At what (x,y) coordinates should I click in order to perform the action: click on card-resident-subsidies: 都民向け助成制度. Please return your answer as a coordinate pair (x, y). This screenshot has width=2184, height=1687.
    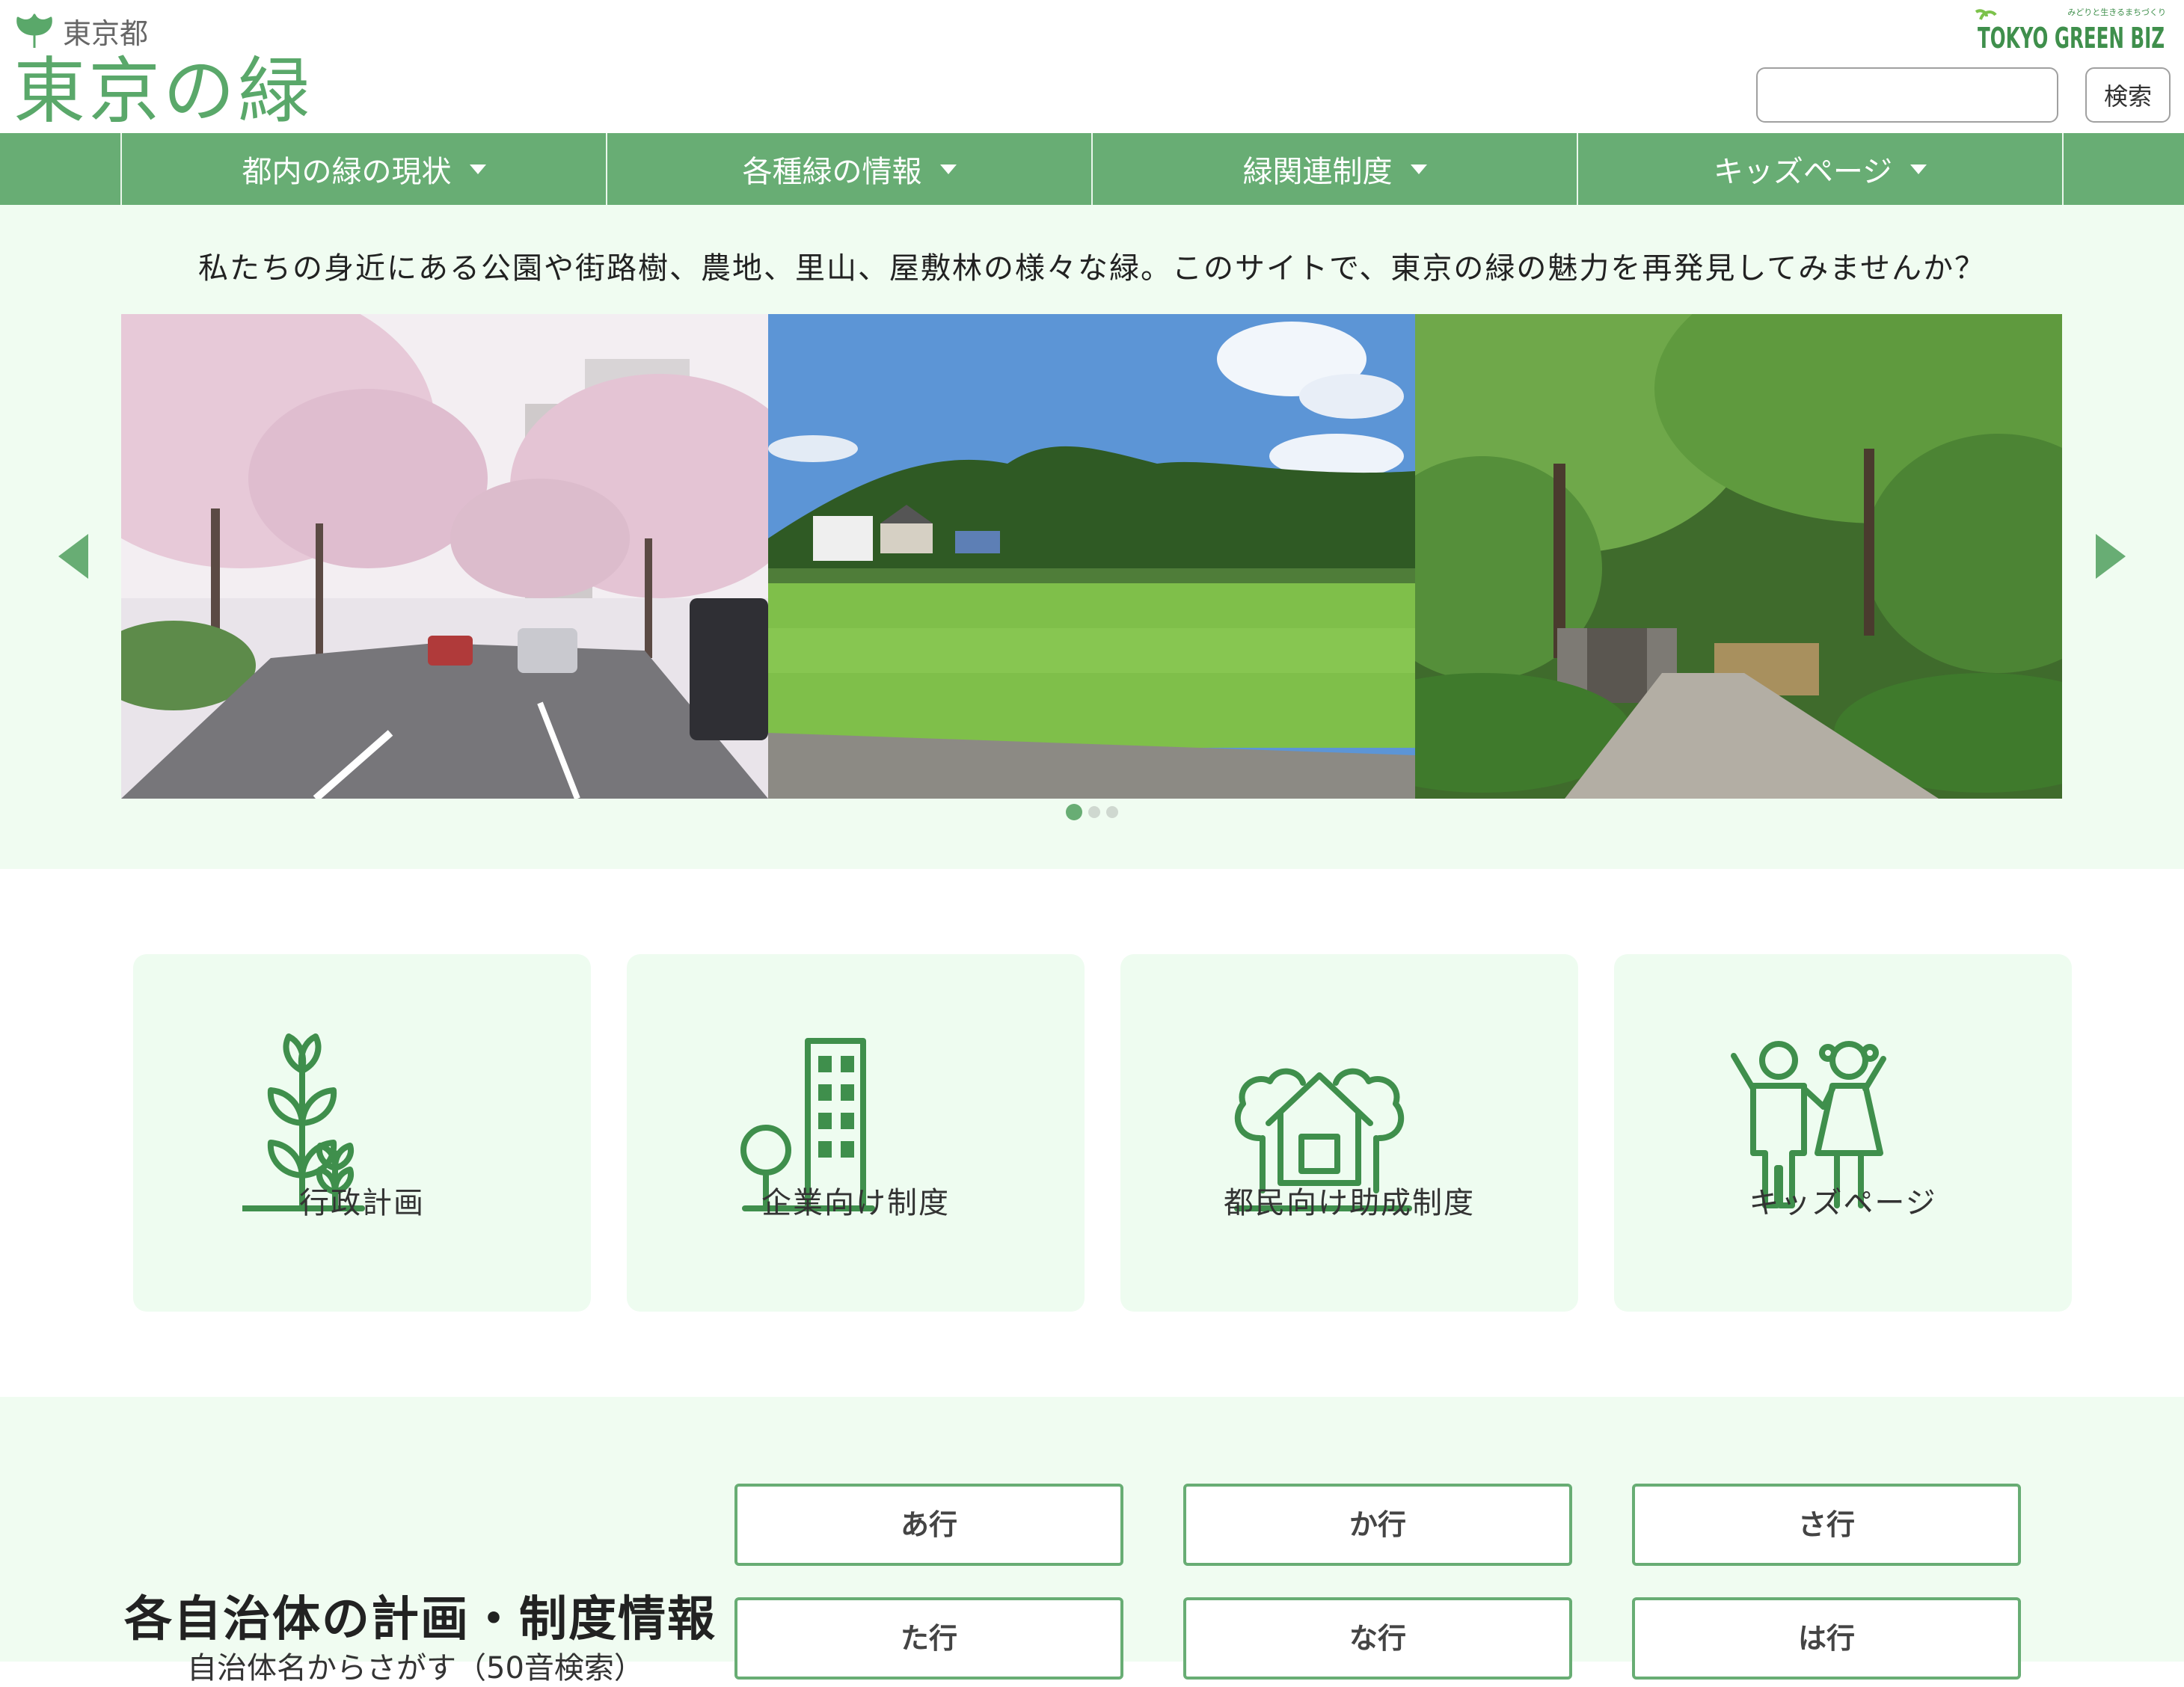
    Looking at the image, I should click on (1349, 1133).